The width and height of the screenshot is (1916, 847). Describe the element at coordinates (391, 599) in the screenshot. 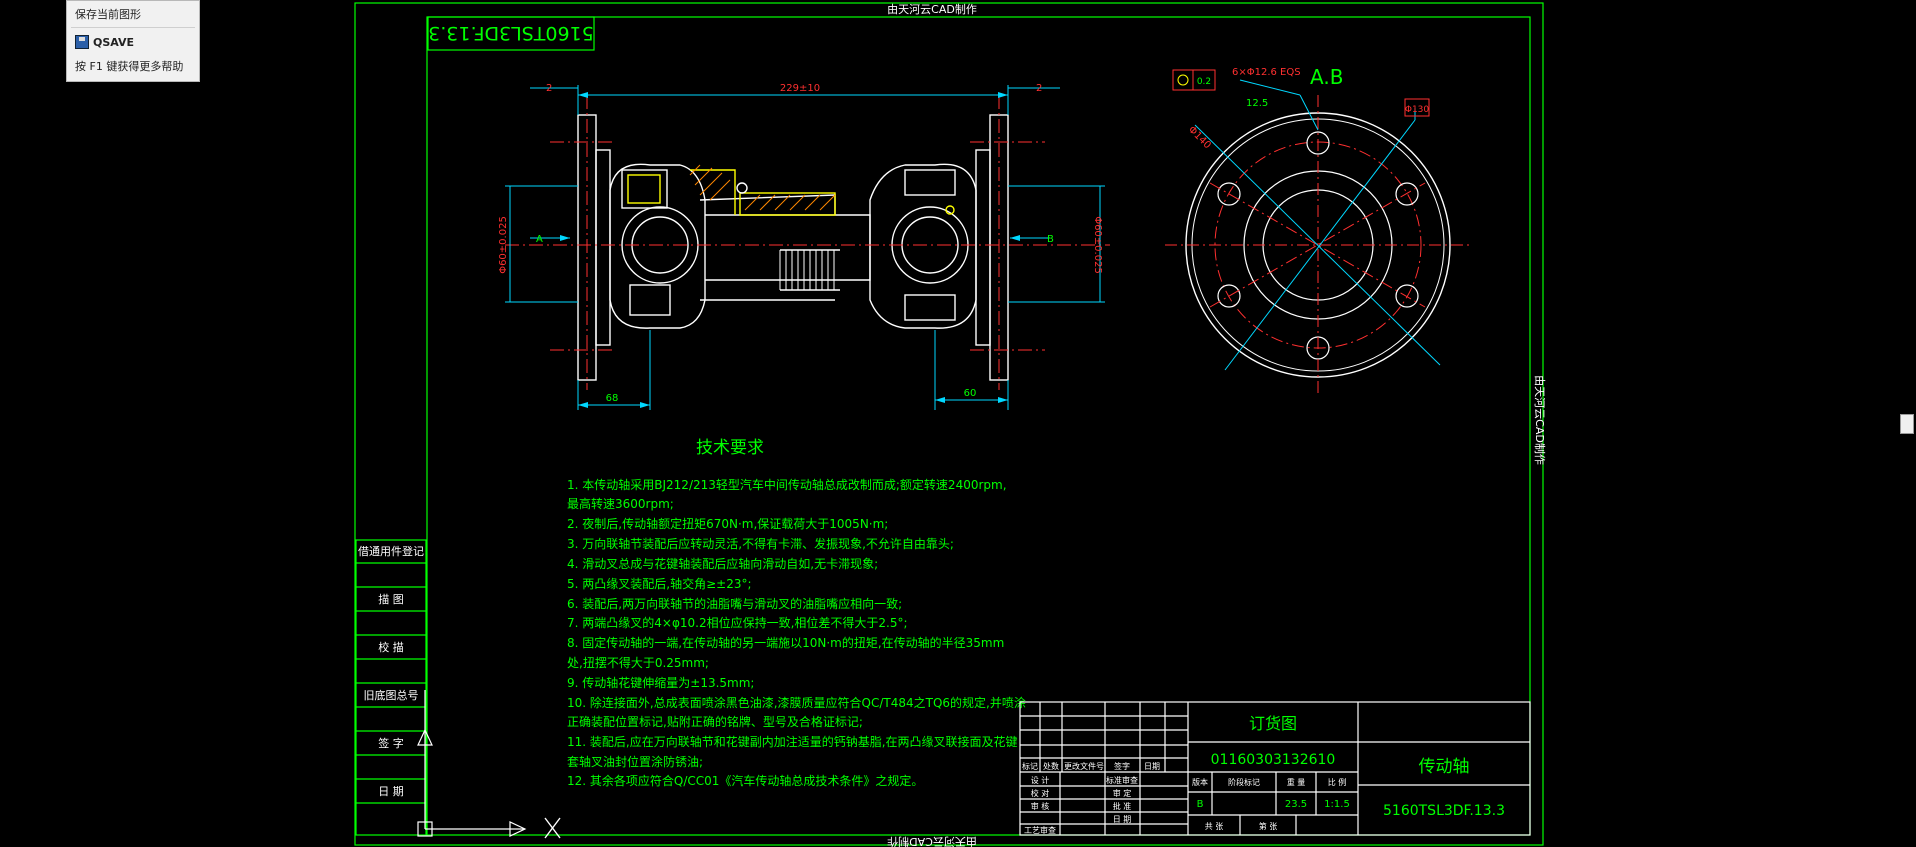

I see `left-box-label: 描 图` at that location.